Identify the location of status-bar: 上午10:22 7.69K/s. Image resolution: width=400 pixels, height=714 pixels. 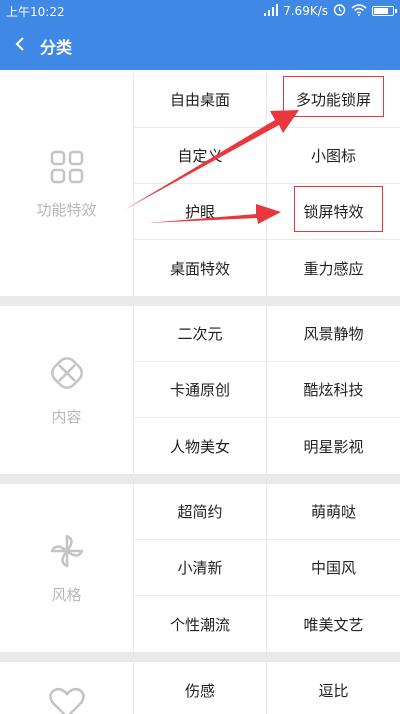
(200, 11).